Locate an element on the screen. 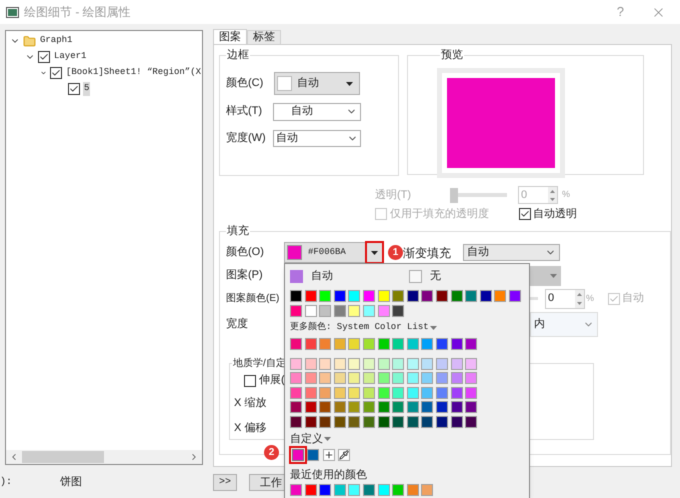 This screenshot has width=680, height=498. tab: 图案 is located at coordinates (230, 36).